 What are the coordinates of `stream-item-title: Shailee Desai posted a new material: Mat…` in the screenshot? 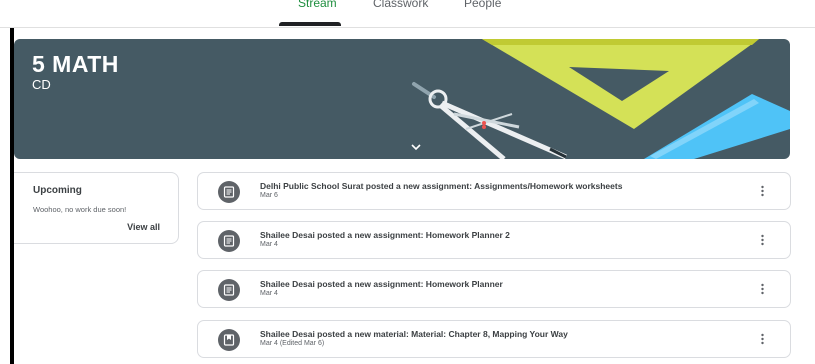 It's located at (414, 334).